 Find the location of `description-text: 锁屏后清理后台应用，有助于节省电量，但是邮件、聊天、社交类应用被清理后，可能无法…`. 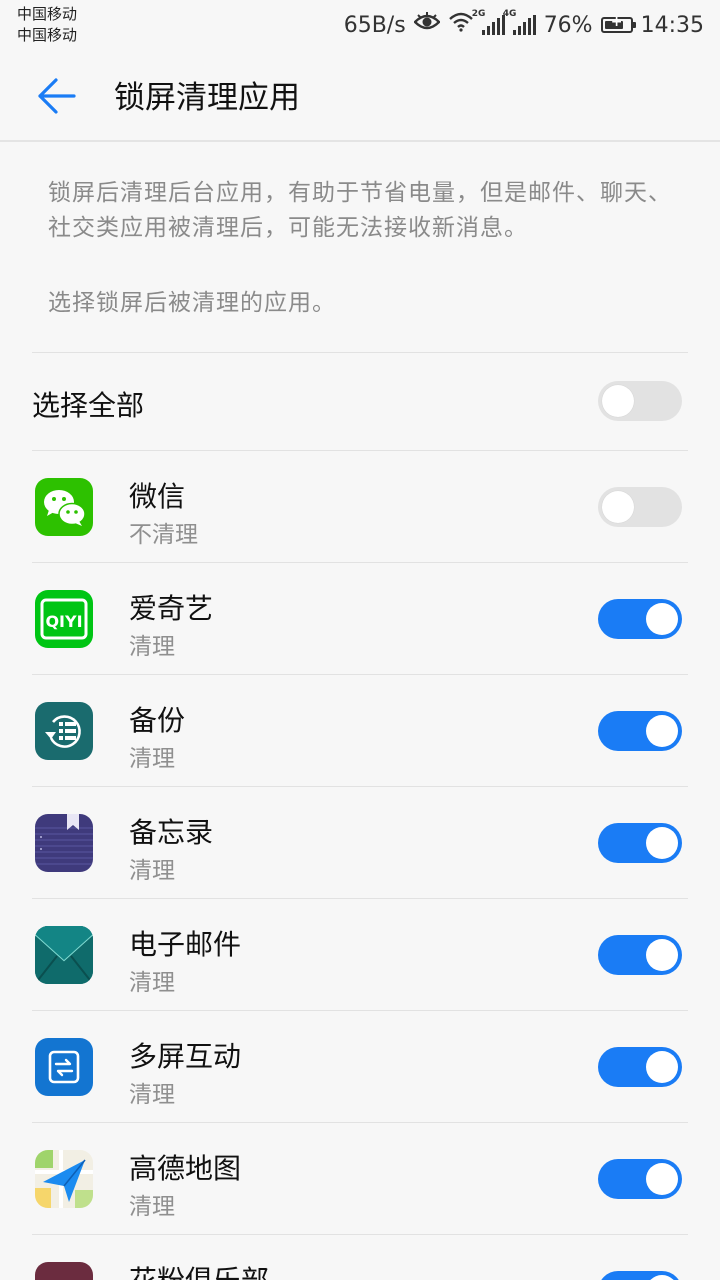

description-text: 锁屏后清理后台应用，有助于节省电量，但是邮件、聊天、社交类应用被清理后，可能无法… is located at coordinates (360, 210).